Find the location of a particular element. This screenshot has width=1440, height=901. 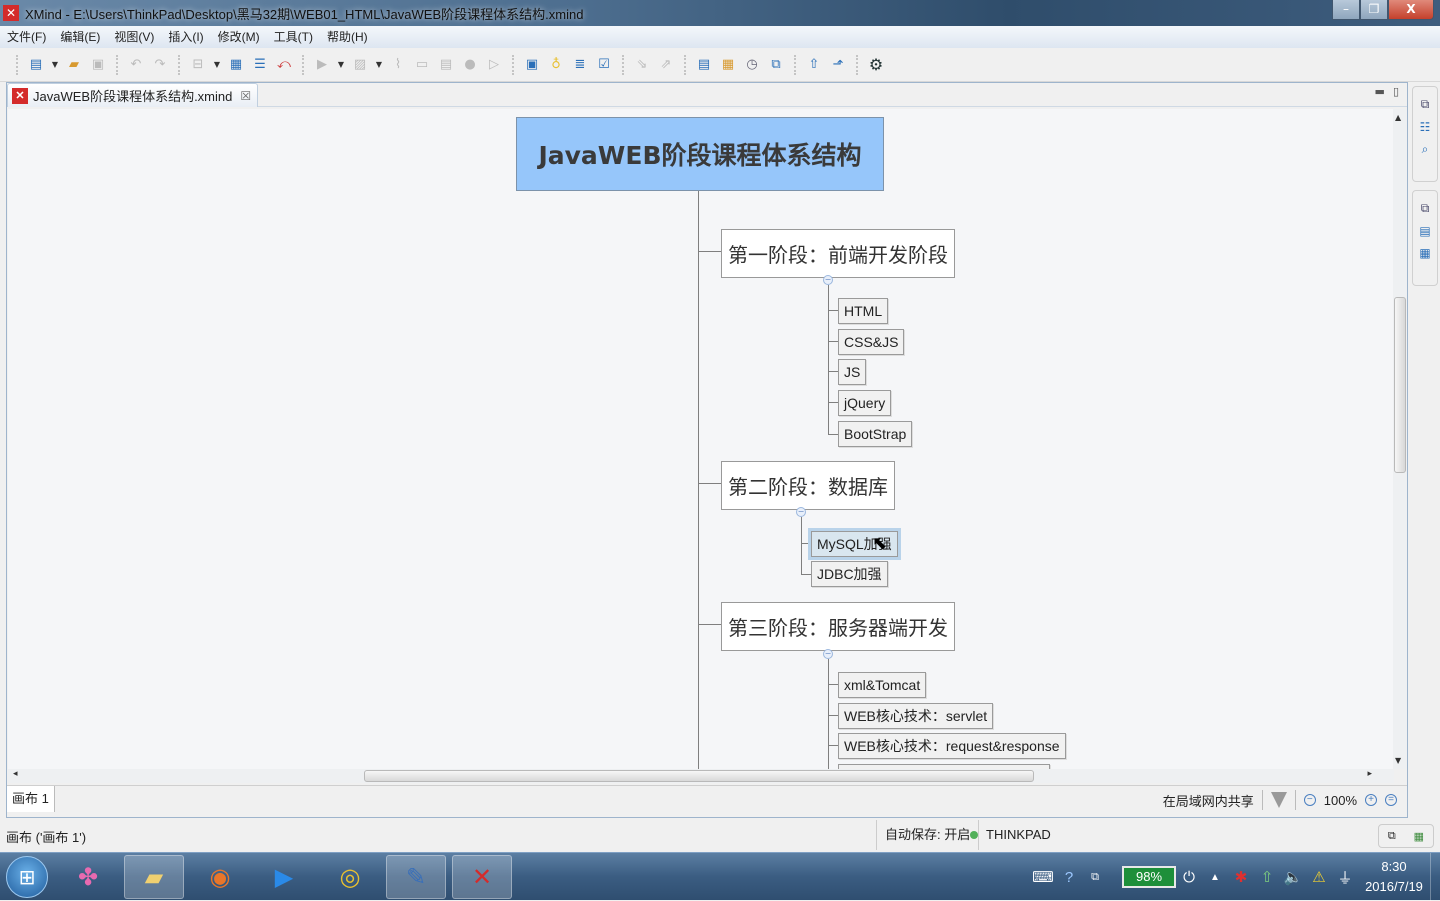

menu-help: 帮助(H) is located at coordinates (347, 37).